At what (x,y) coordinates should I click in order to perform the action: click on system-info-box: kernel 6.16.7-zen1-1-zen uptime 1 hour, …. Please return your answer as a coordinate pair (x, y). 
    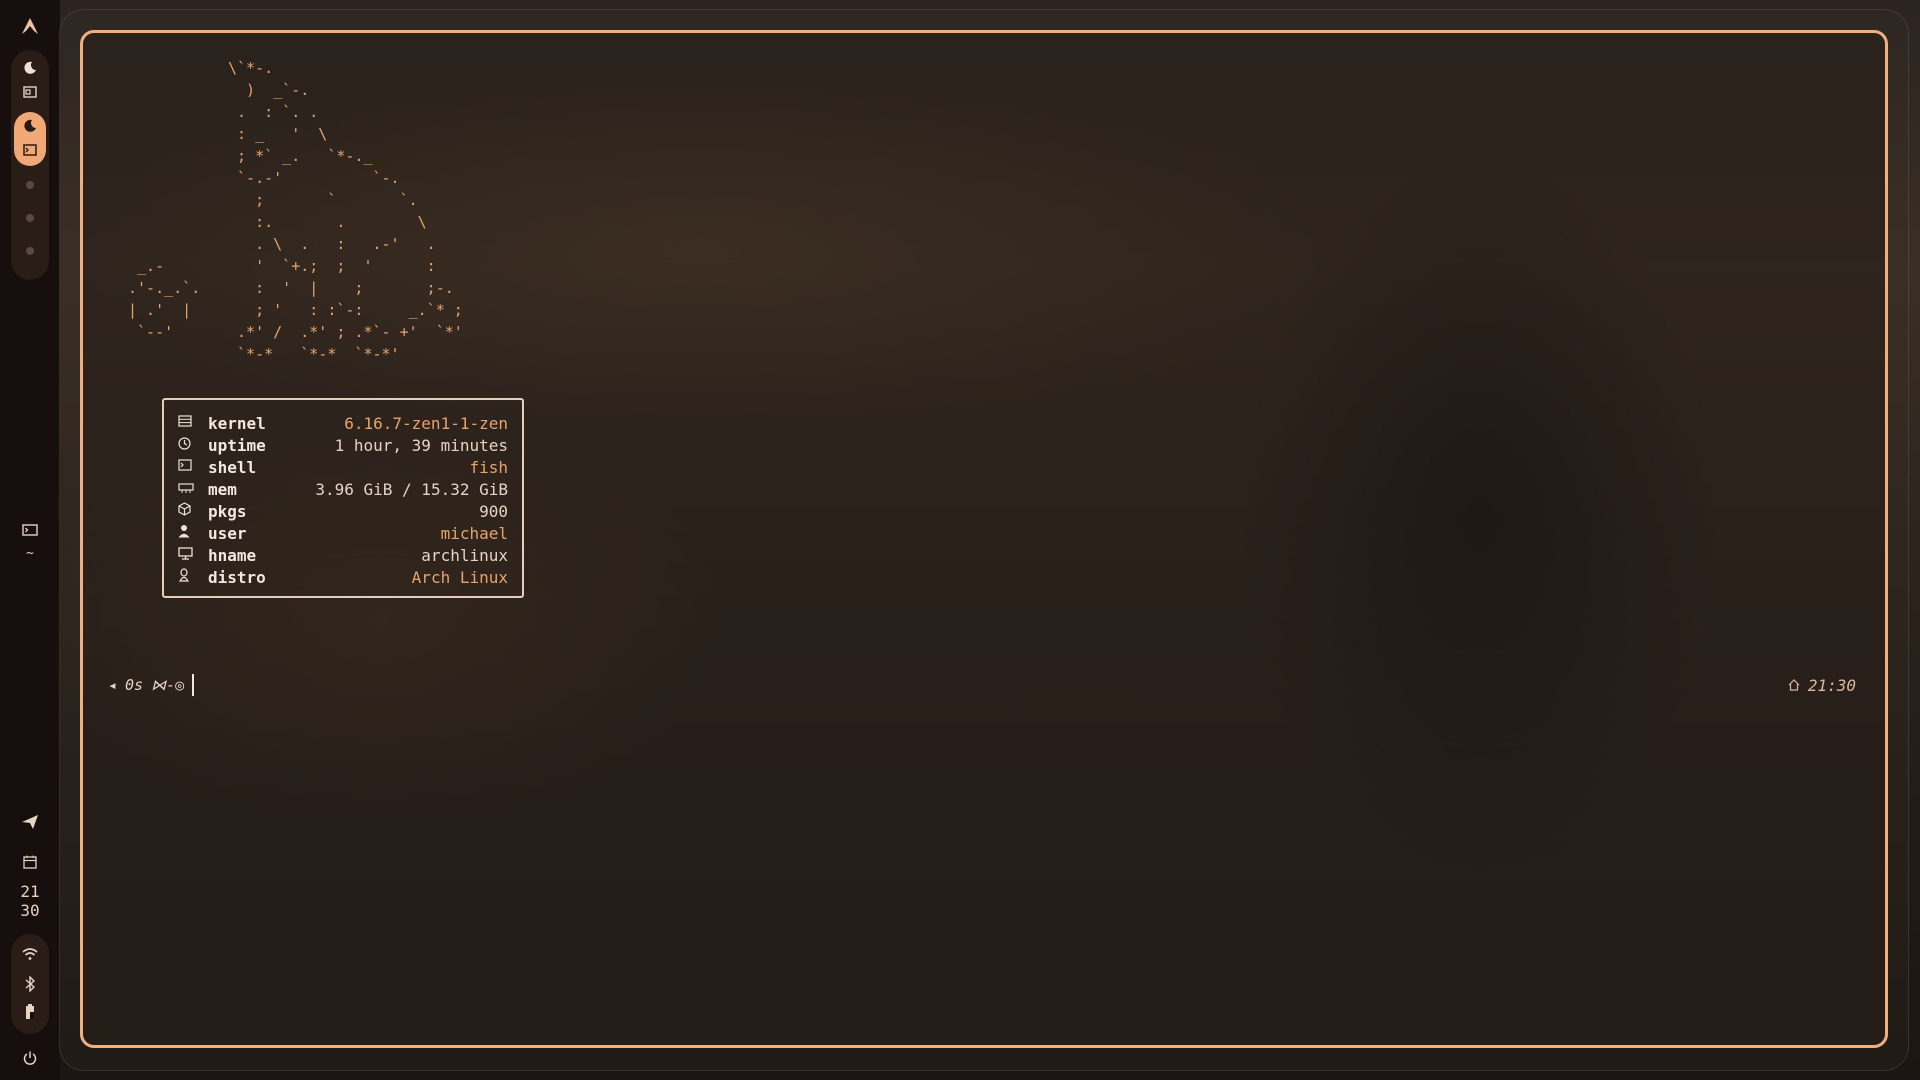
    Looking at the image, I should click on (343, 498).